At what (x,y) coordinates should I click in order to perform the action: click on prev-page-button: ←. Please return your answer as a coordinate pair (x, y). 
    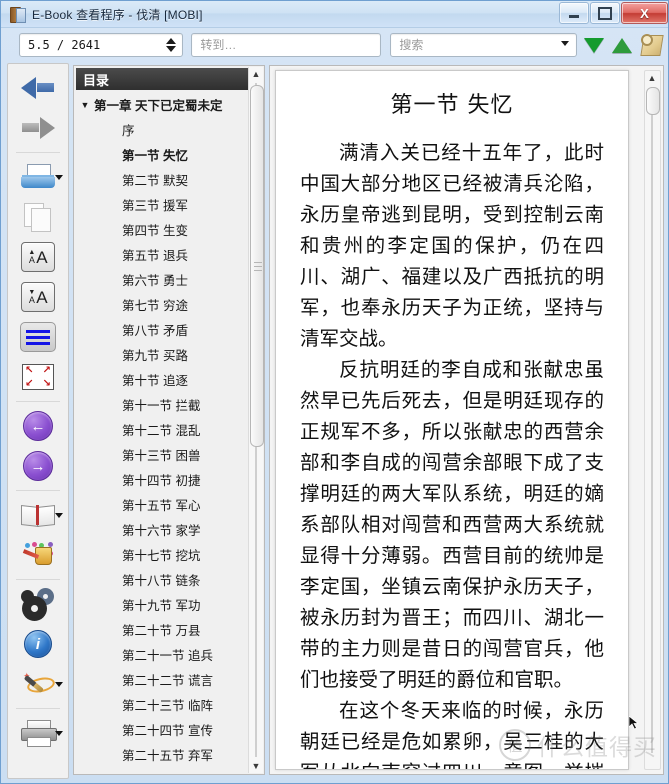
    Looking at the image, I should click on (38, 426).